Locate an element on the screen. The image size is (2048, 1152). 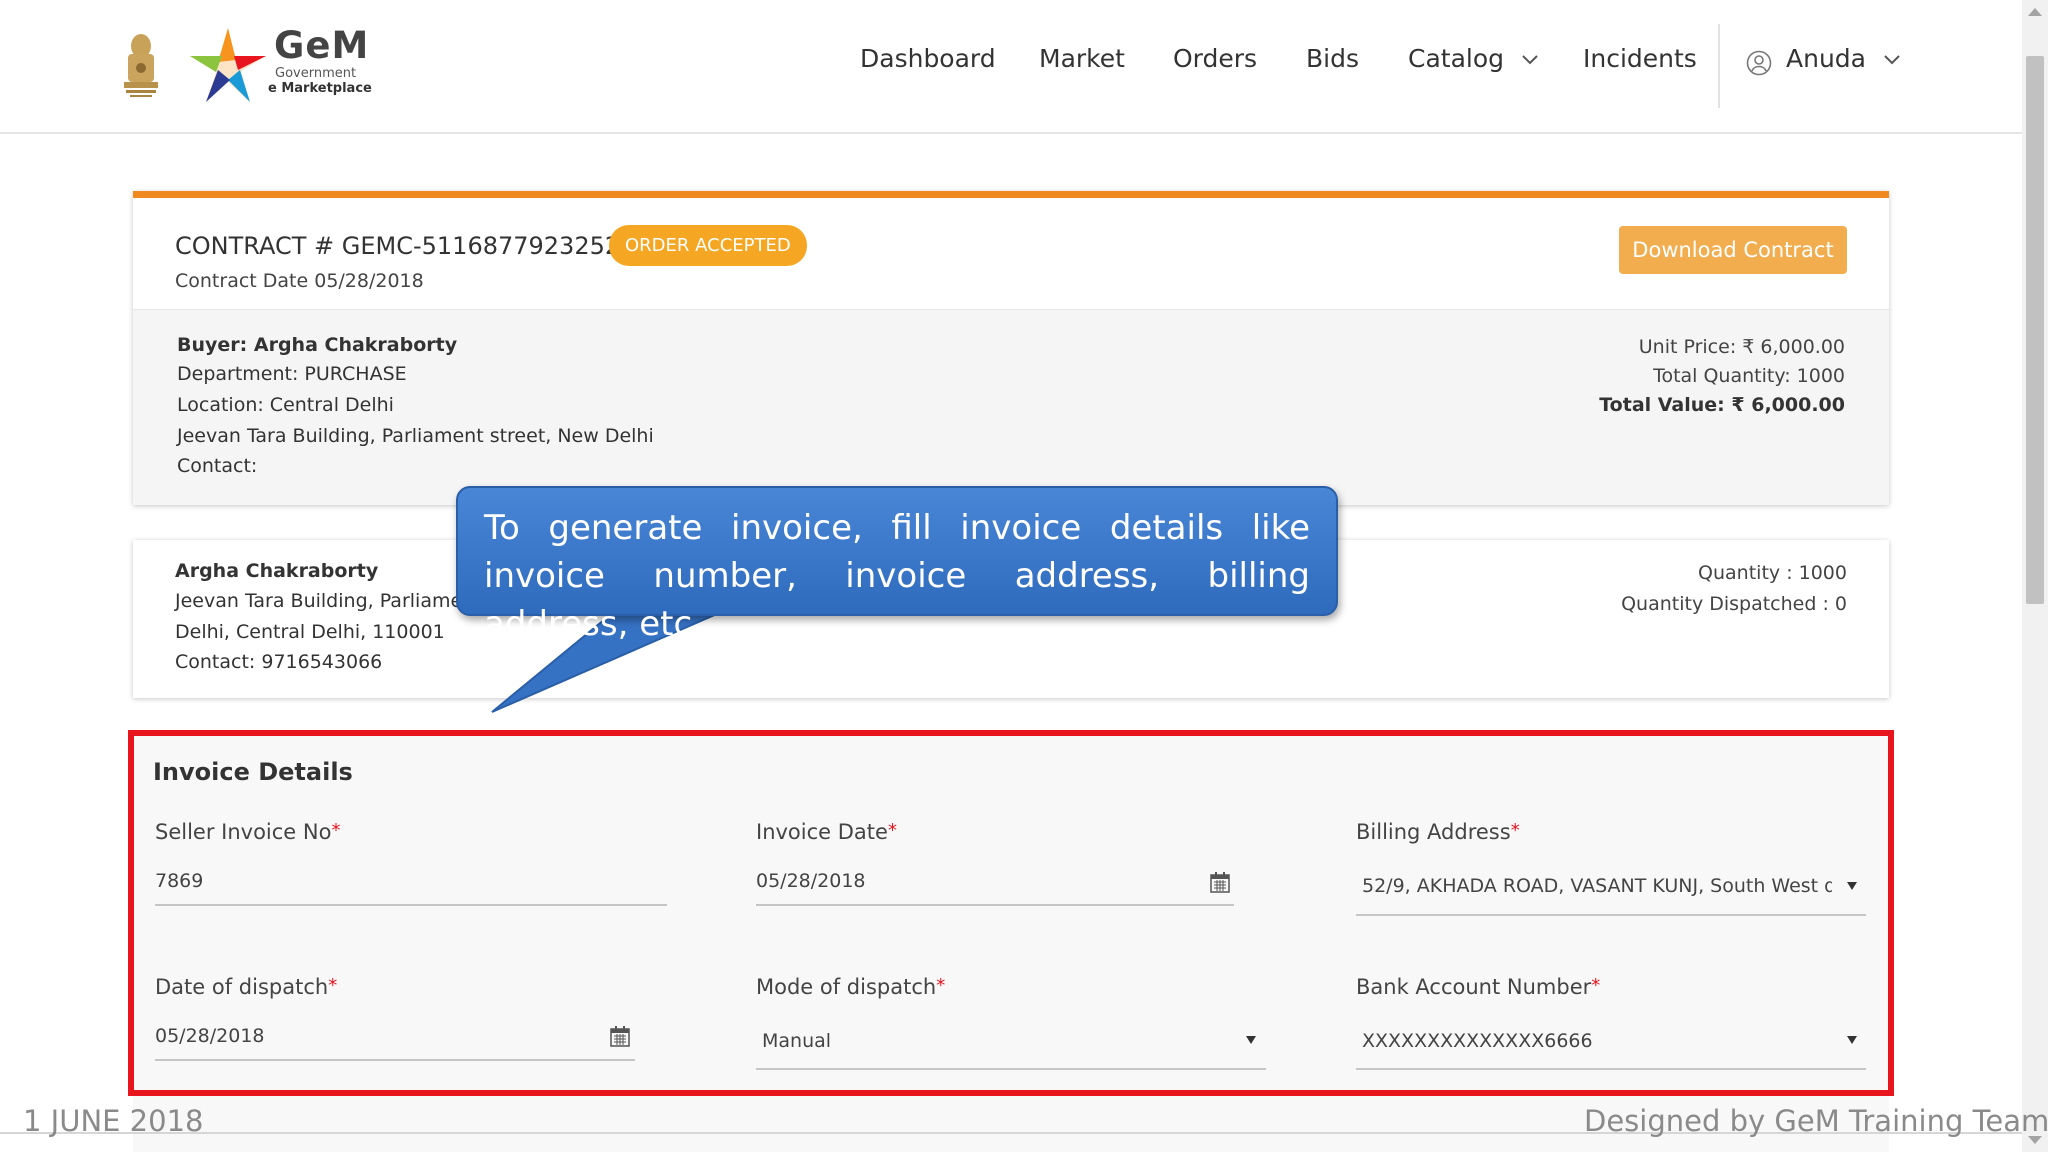
nav-divider is located at coordinates (1719, 66).